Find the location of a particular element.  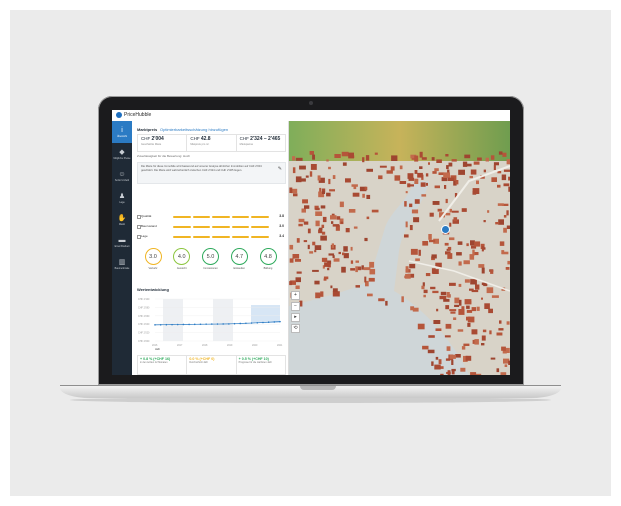

score-item: 4.8 Bildung is located at coordinates (268, 263).